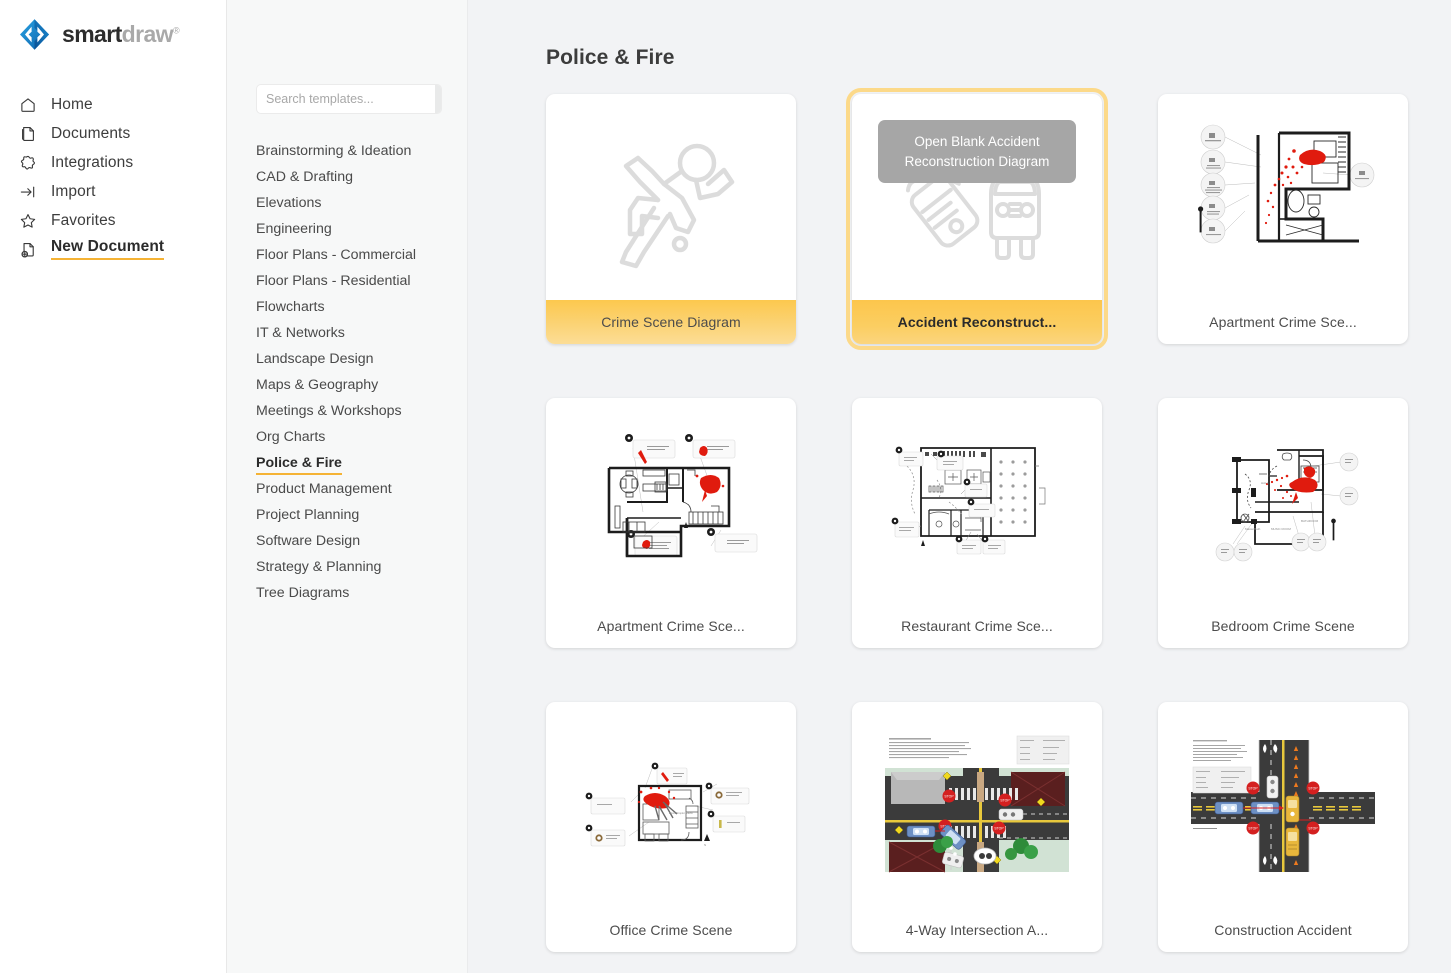 The width and height of the screenshot is (1451, 973). What do you see at coordinates (121, 34) in the screenshot?
I see `brand-wordmark: smartdraw®` at bounding box center [121, 34].